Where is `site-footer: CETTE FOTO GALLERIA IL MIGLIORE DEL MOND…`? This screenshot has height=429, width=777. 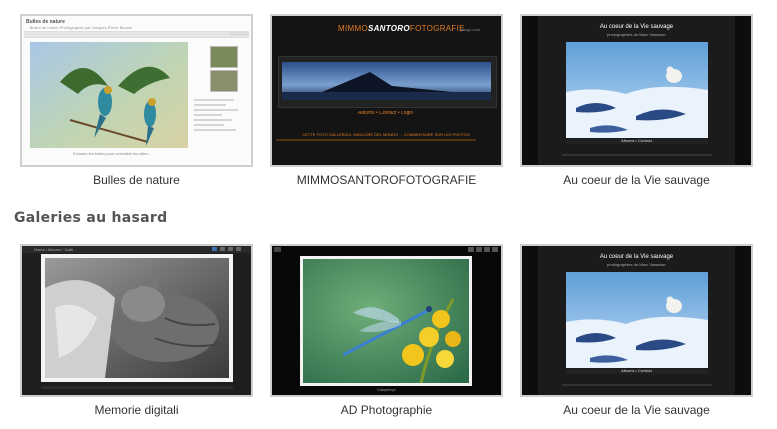
site-footer: CETTE FOTO GALLERIA IL MIGLIORE DEL MOND… is located at coordinates (386, 134).